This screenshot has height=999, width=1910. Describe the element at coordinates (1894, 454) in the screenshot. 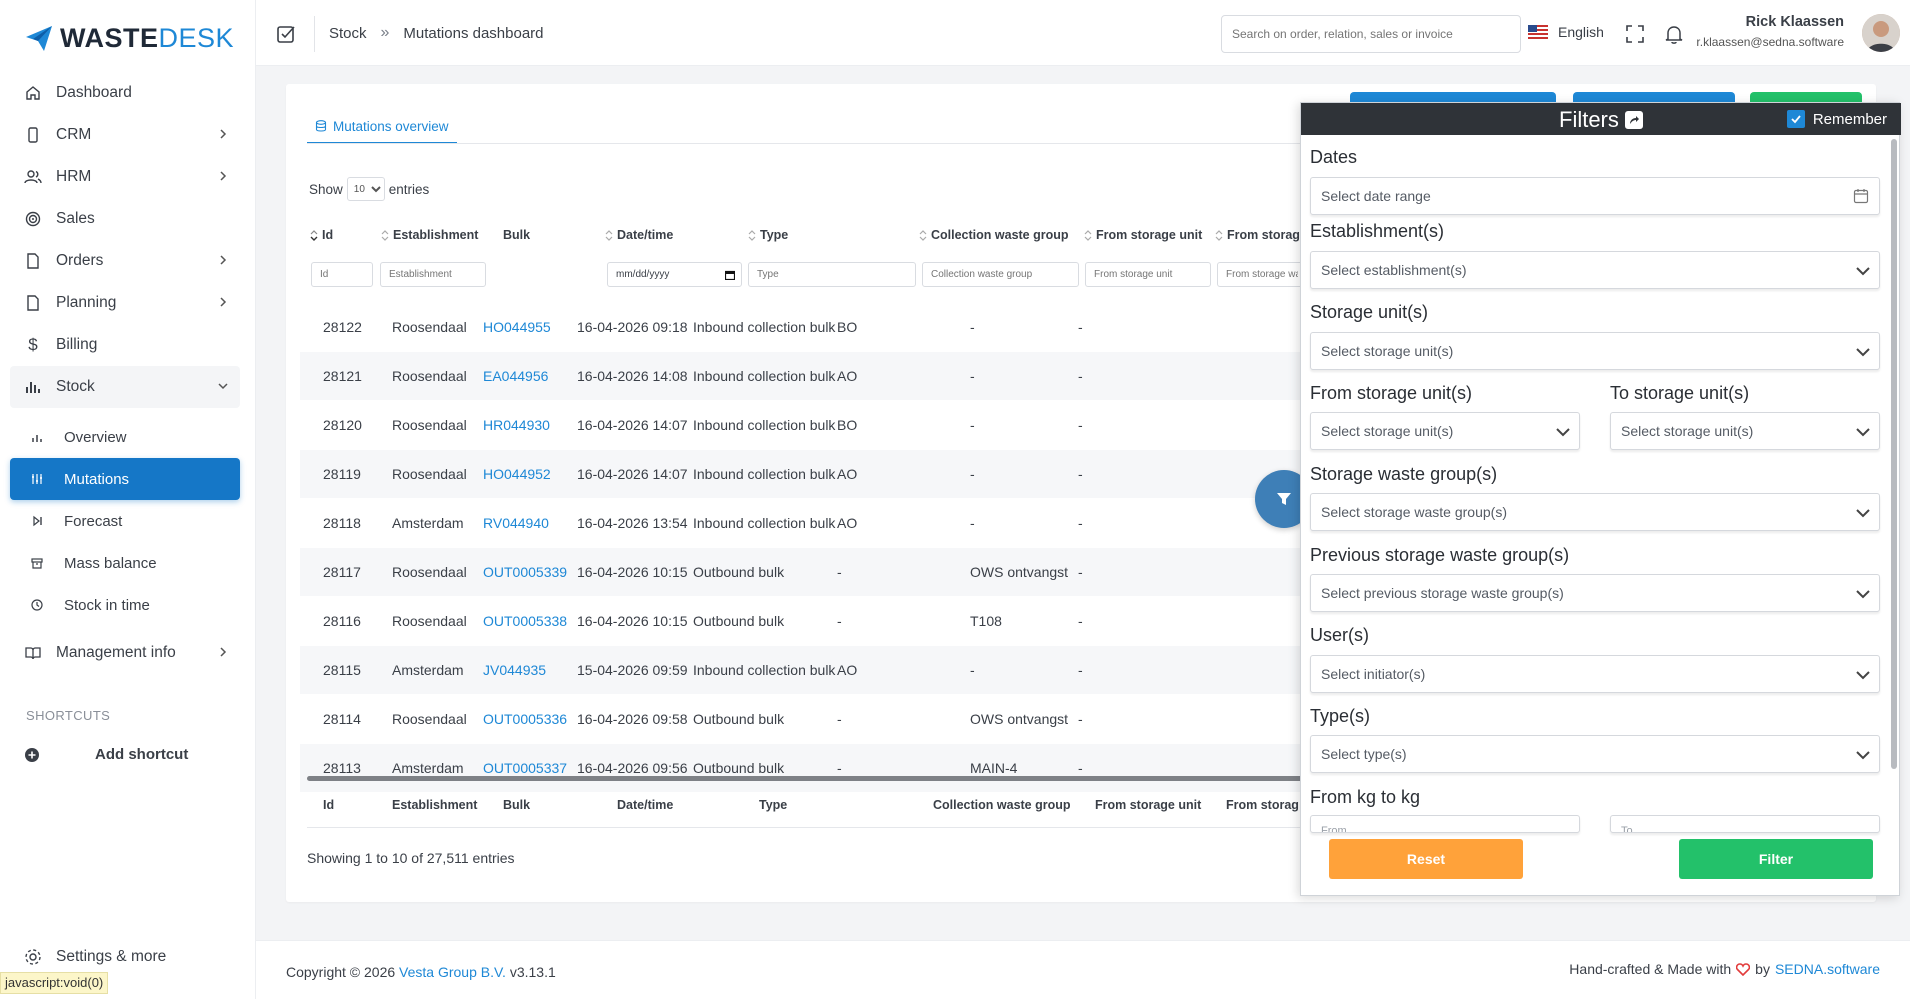

I see `filters-vertical-scrollbar` at that location.